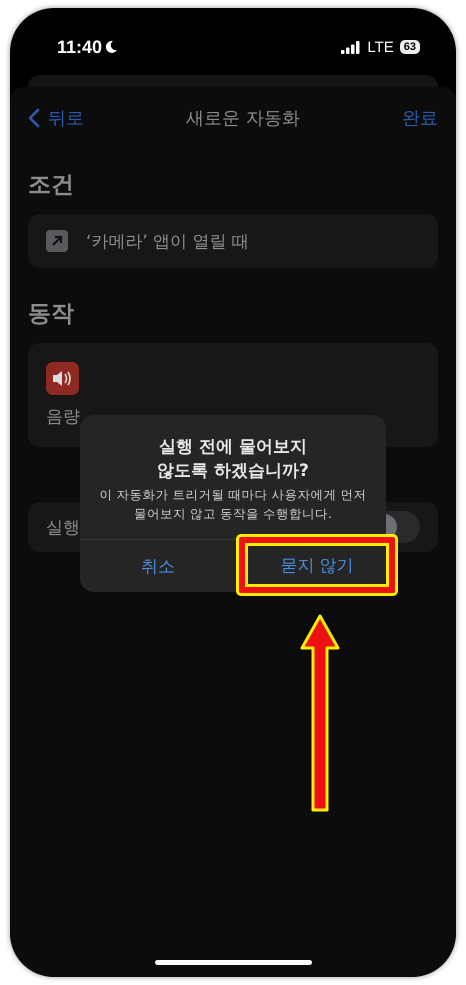 The image size is (466, 985). Describe the element at coordinates (233, 504) in the screenshot. I see `dialog-message: 이 자동화가 트리거될 때마다 사용자에게 먼저 물어보지 않고 동작을 수행합니다.` at that location.